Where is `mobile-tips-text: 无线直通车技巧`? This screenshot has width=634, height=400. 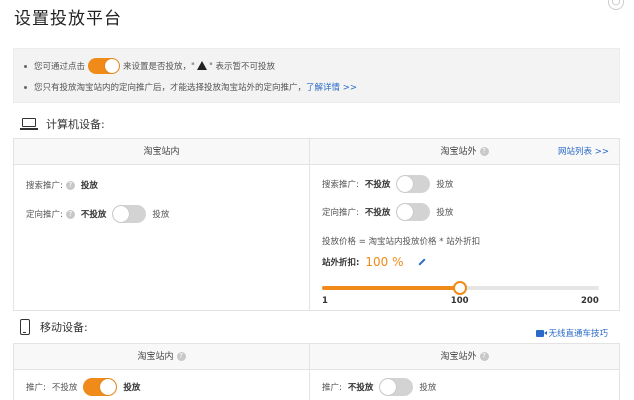
mobile-tips-text: 无线直通车技巧 is located at coordinates (578, 333).